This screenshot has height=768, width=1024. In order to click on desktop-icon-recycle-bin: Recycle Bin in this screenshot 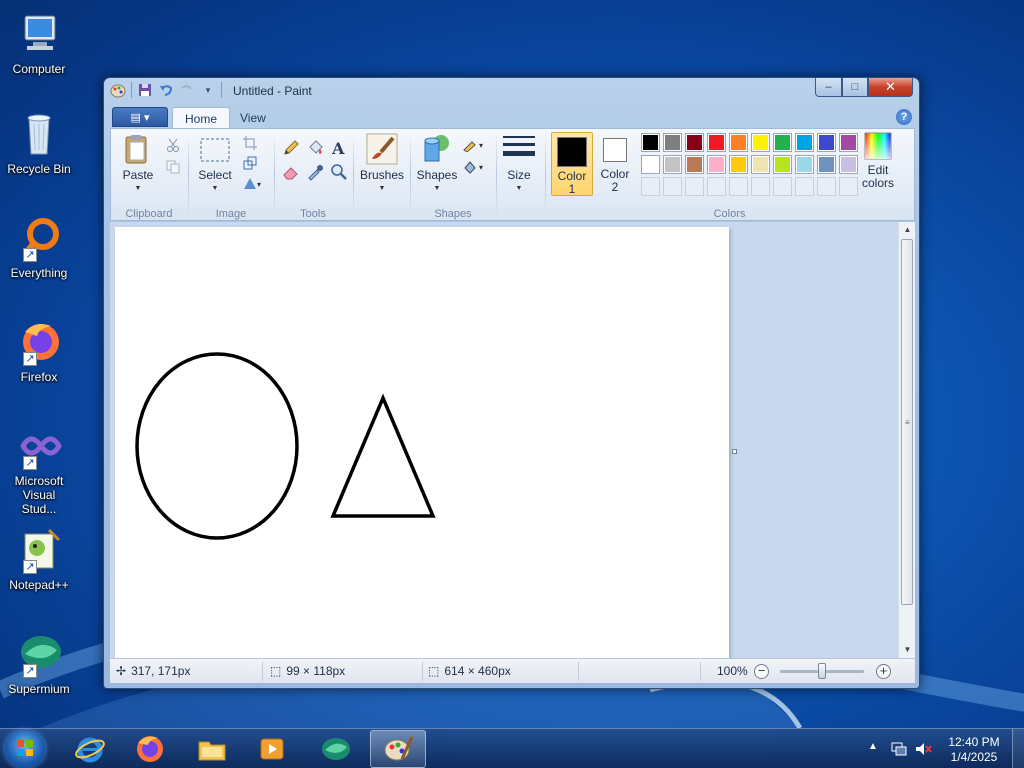, I will do `click(39, 143)`.